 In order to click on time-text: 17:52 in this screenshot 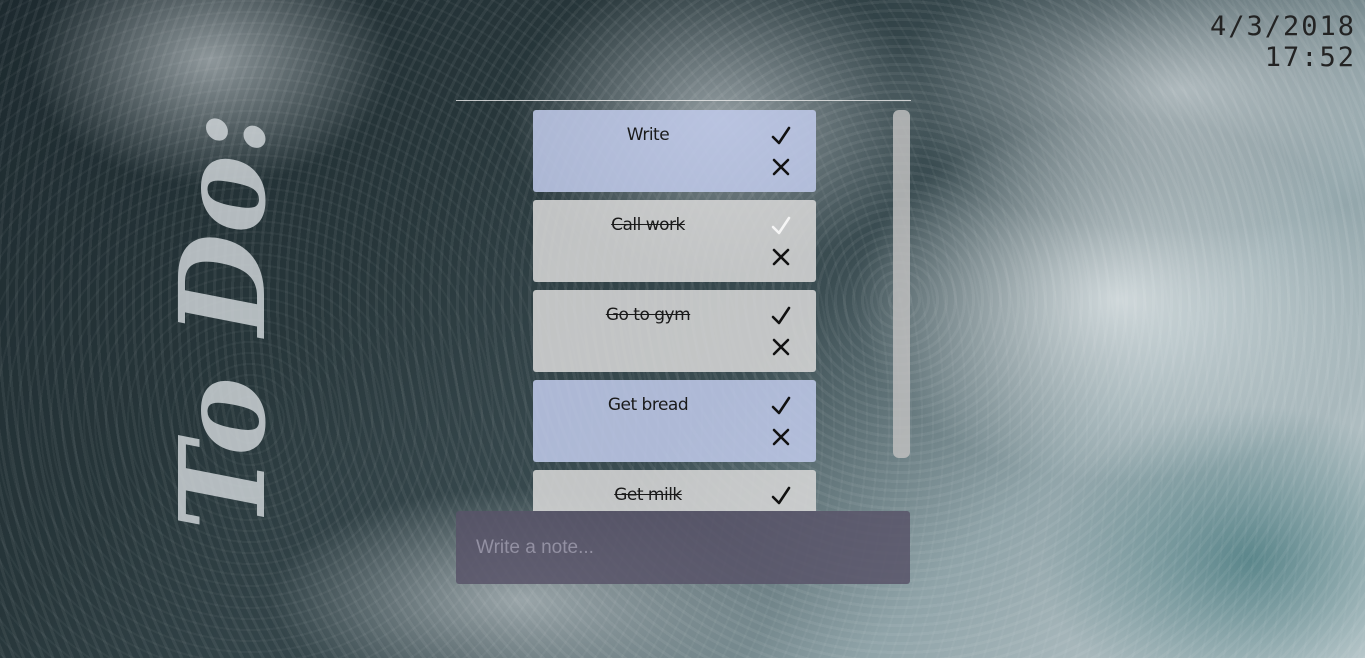, I will do `click(1310, 57)`.